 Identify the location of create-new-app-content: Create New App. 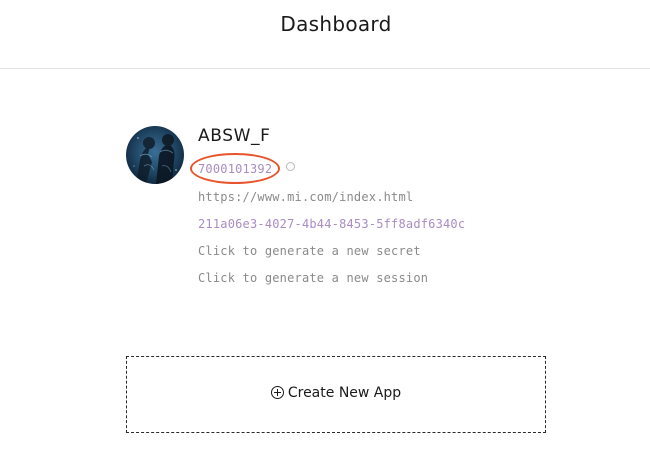
(336, 393).